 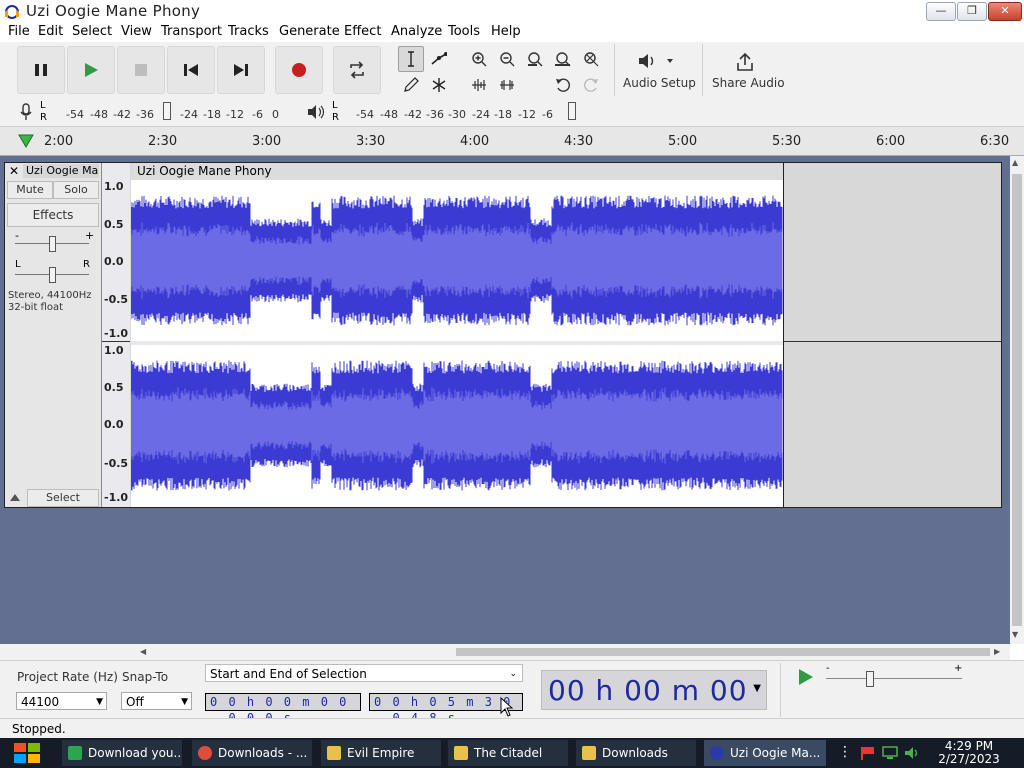 What do you see at coordinates (1005, 11) in the screenshot?
I see `close-button: ✕` at bounding box center [1005, 11].